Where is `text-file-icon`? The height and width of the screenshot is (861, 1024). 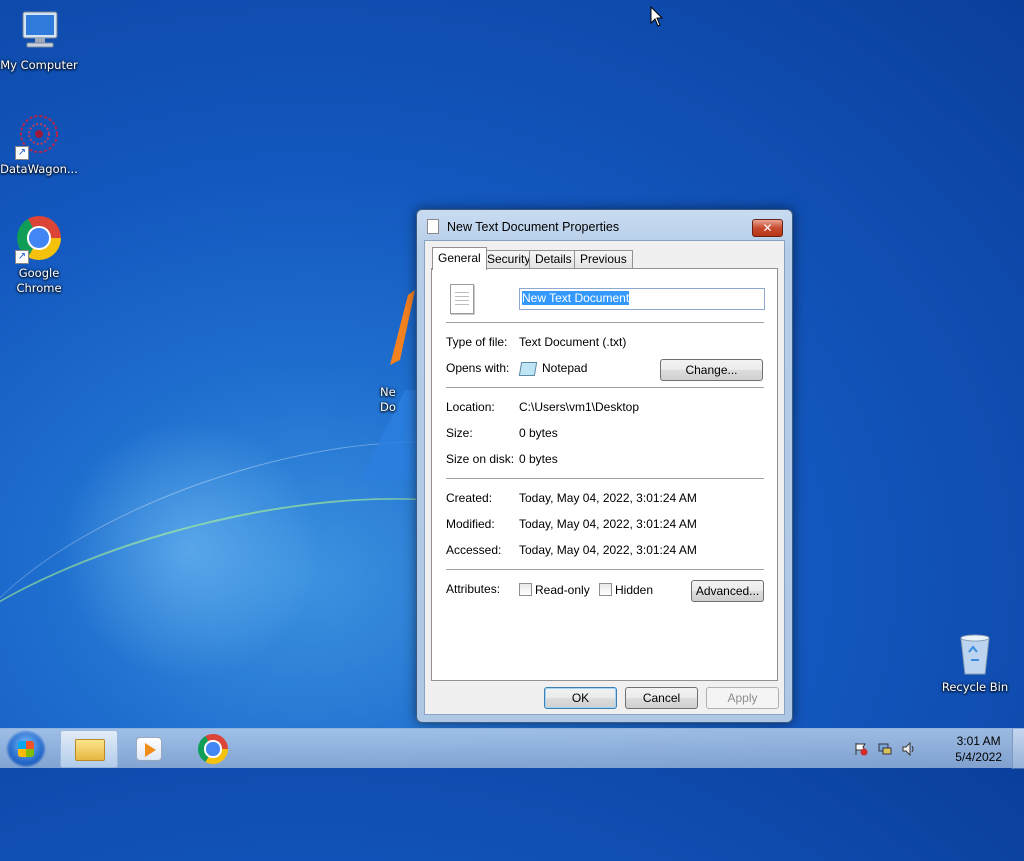 text-file-icon is located at coordinates (462, 299).